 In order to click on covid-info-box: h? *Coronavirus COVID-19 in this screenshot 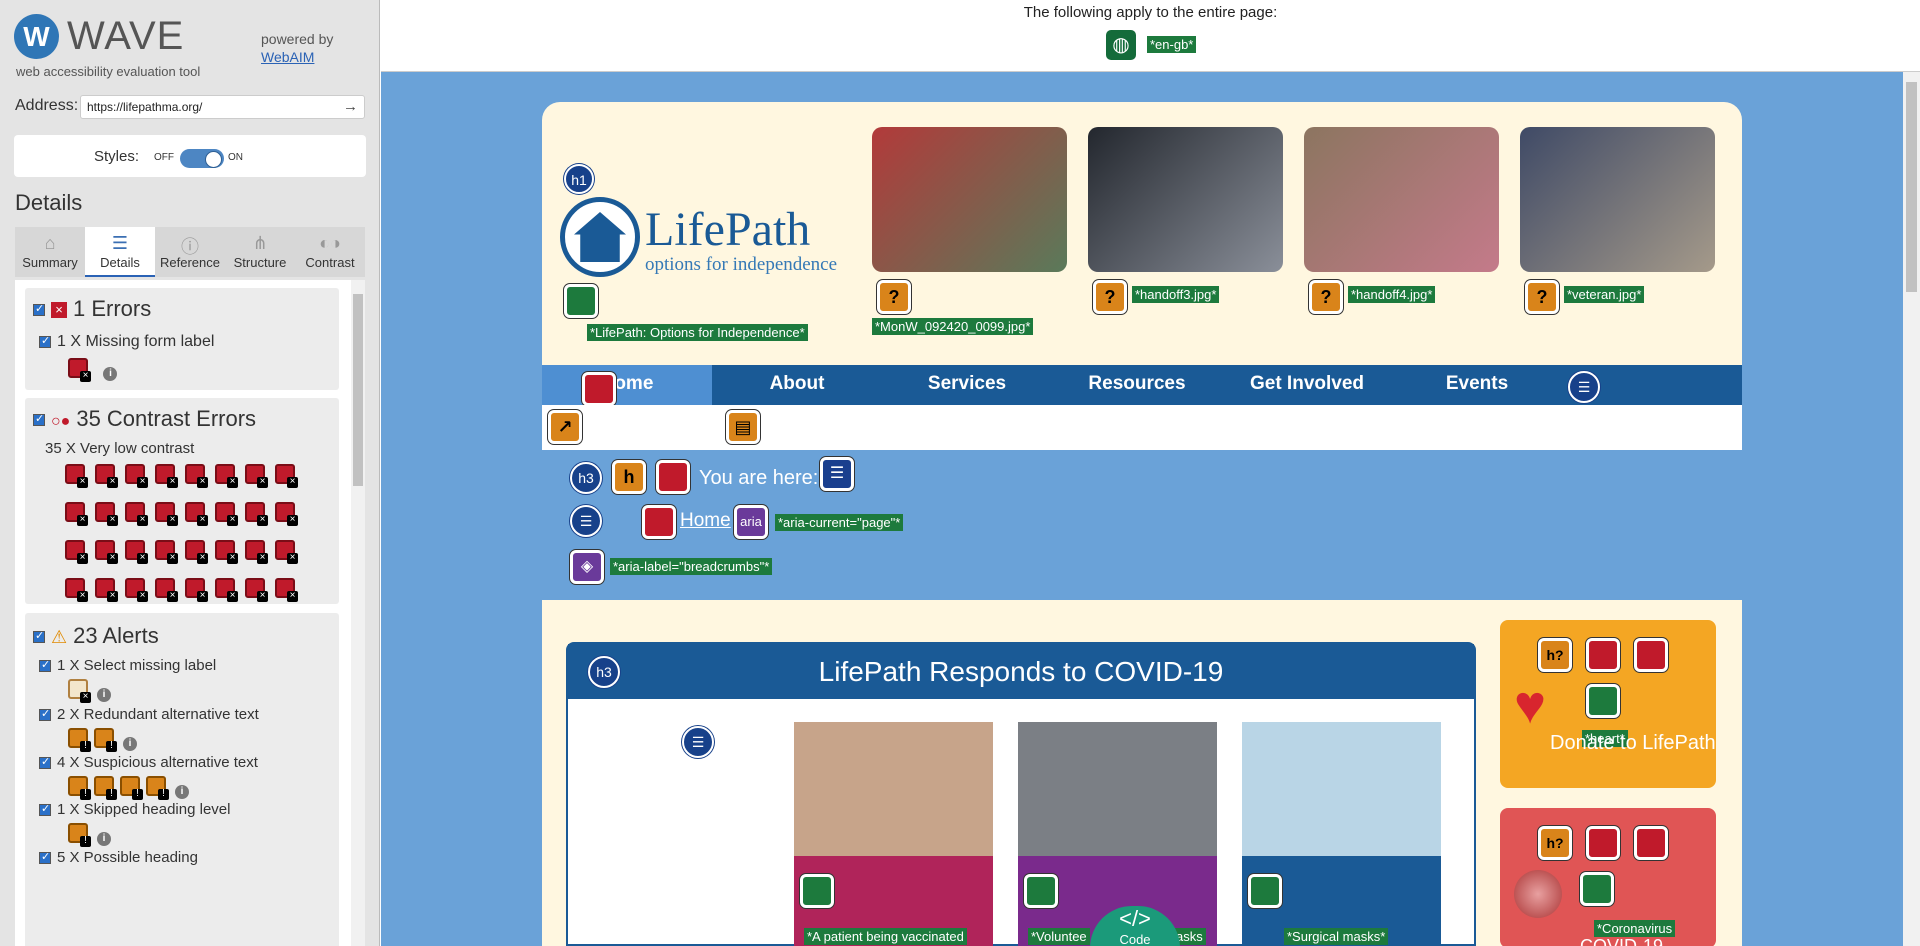, I will do `click(1608, 877)`.